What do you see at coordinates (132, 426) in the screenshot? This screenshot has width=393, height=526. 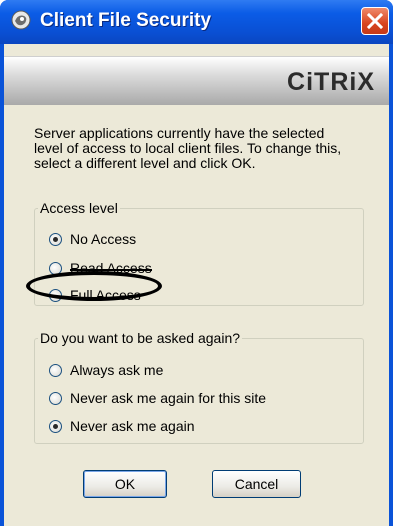 I see `radio-label: Never ask me again` at bounding box center [132, 426].